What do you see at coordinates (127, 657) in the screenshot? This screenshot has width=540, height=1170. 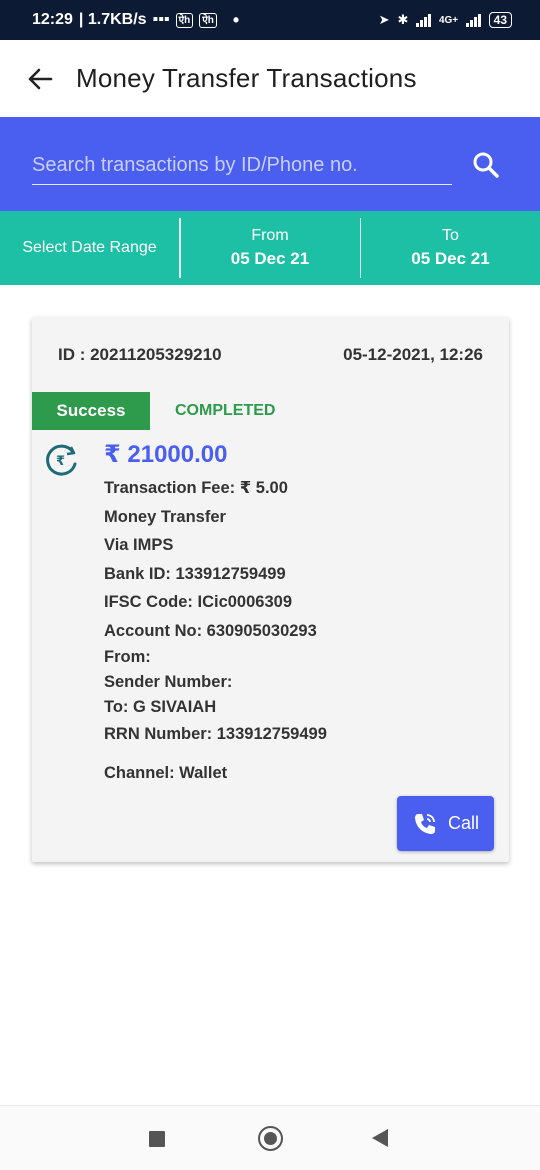 I see `from-field: From:` at bounding box center [127, 657].